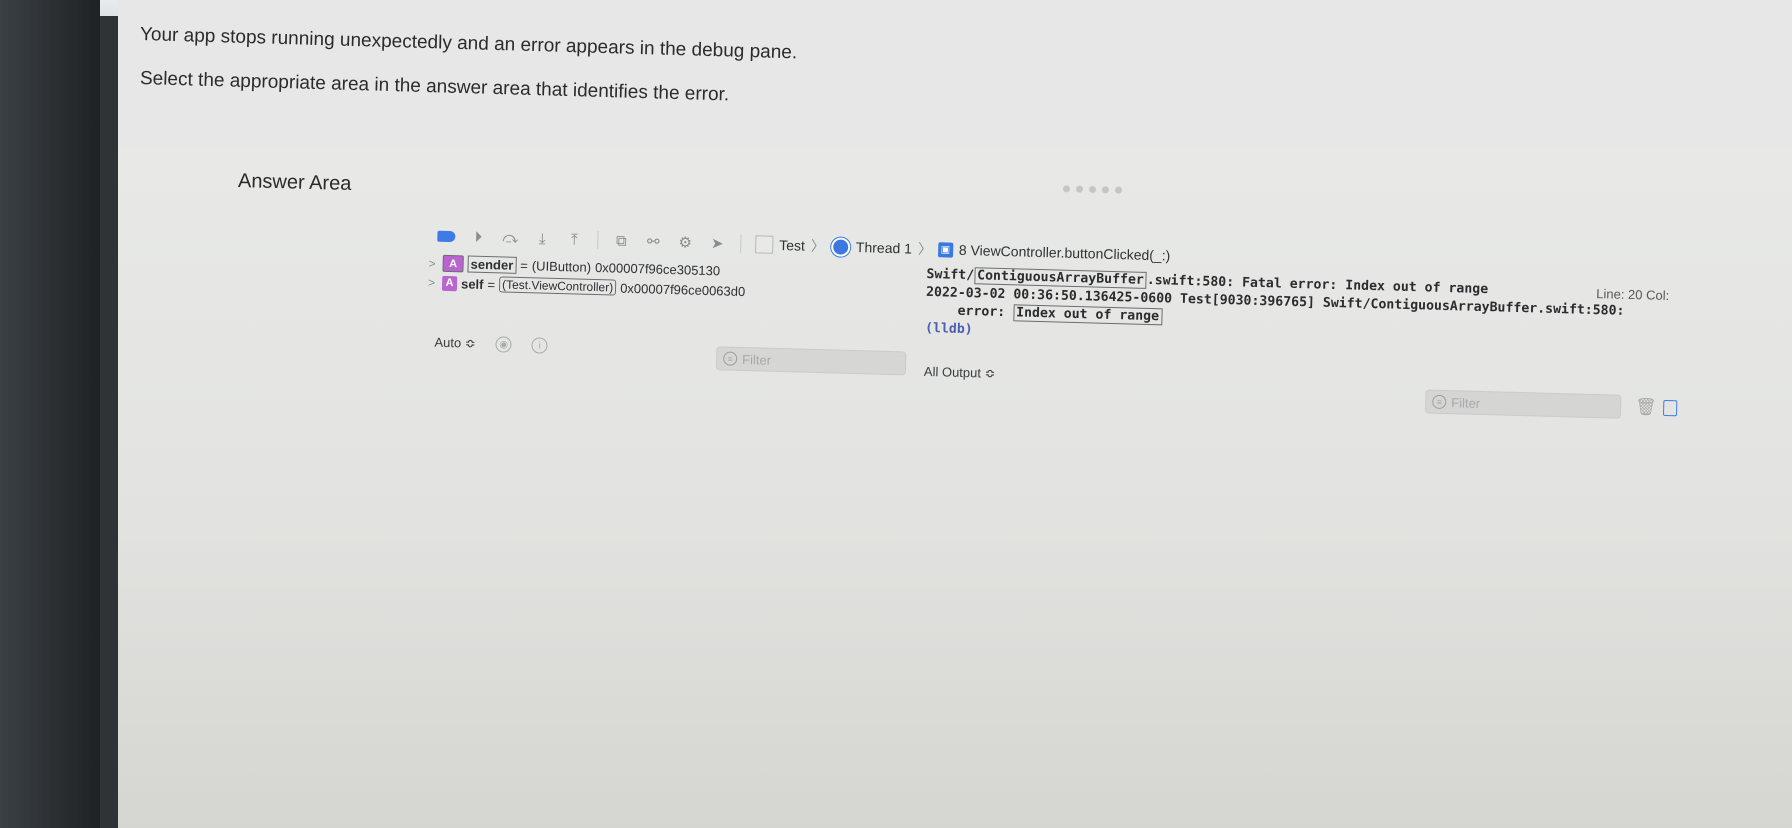 This screenshot has width=1792, height=828. I want to click on breakpoints-toggle-icon, so click(446, 236).